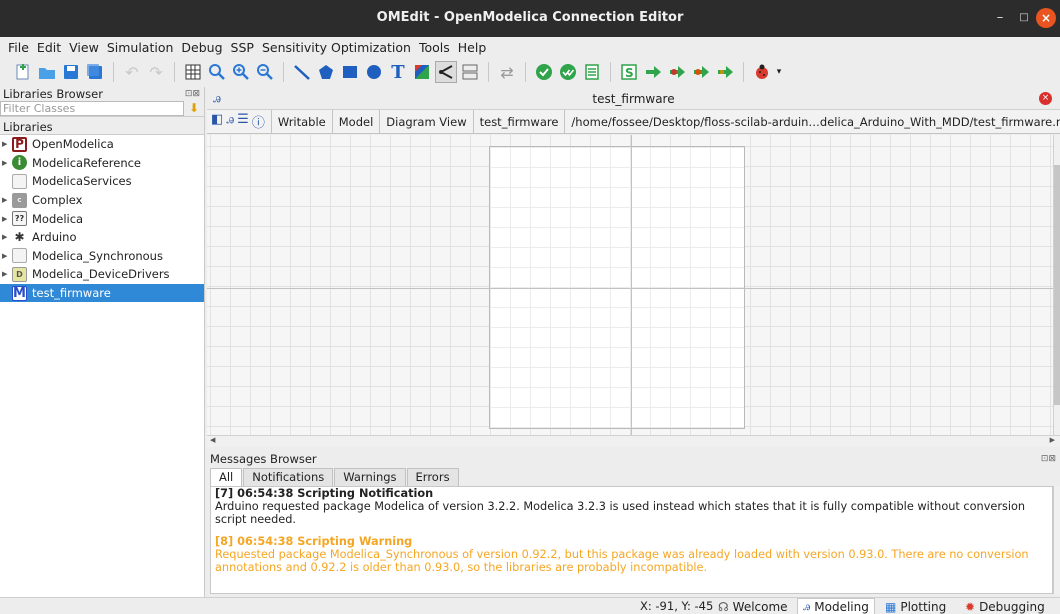 This screenshot has width=1060, height=614. I want to click on menu-view: View, so click(84, 47).